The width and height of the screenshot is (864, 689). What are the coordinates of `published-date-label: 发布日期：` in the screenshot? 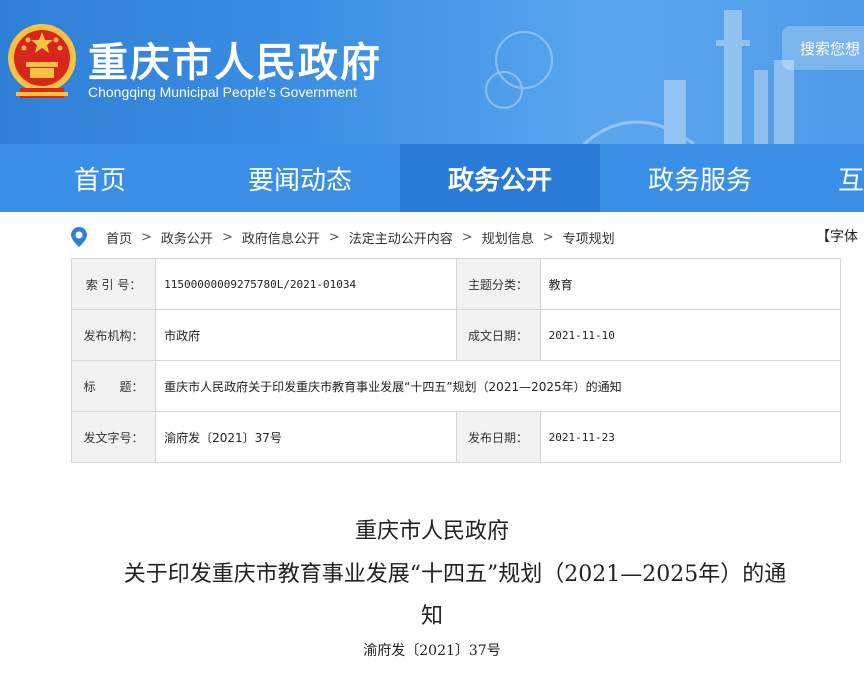 It's located at (498, 437).